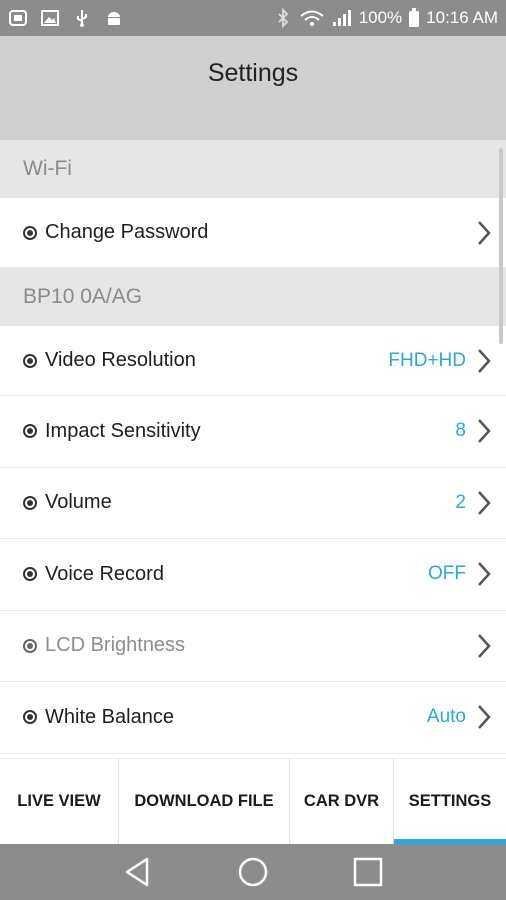 The image size is (506, 900). I want to click on section-header-wifi: Wi-Fi, so click(253, 169).